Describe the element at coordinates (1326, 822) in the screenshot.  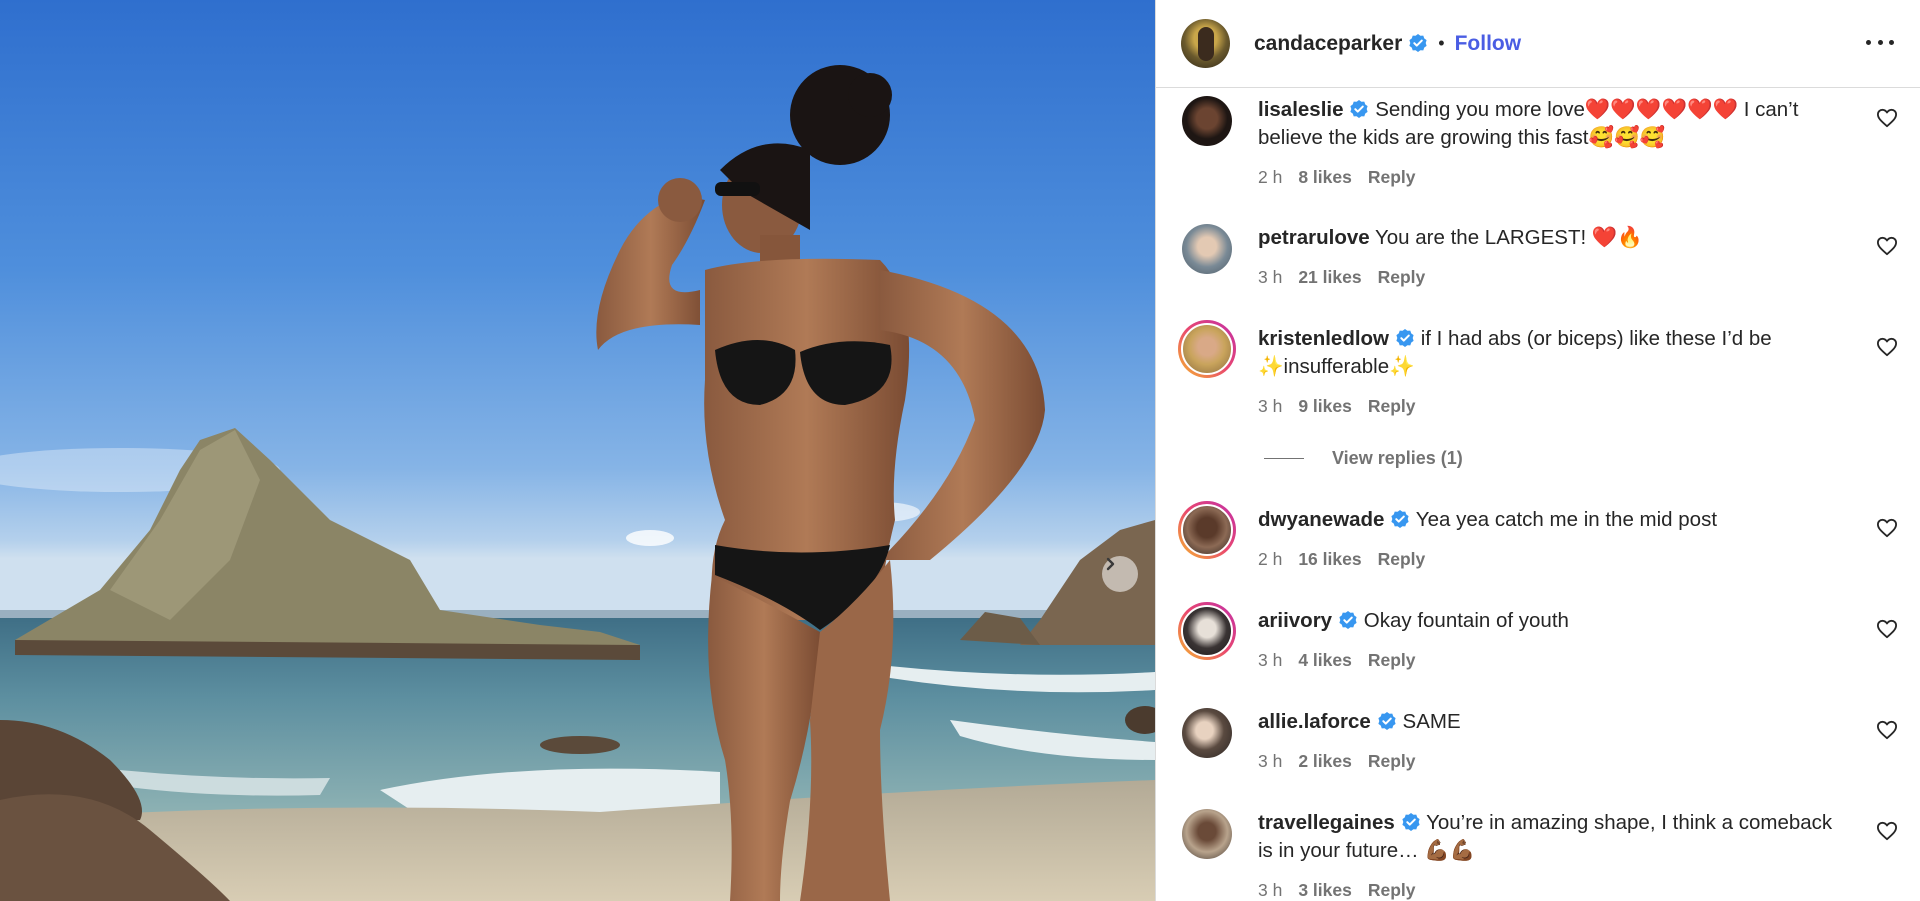
I see `commenter-username: travellegaines` at that location.